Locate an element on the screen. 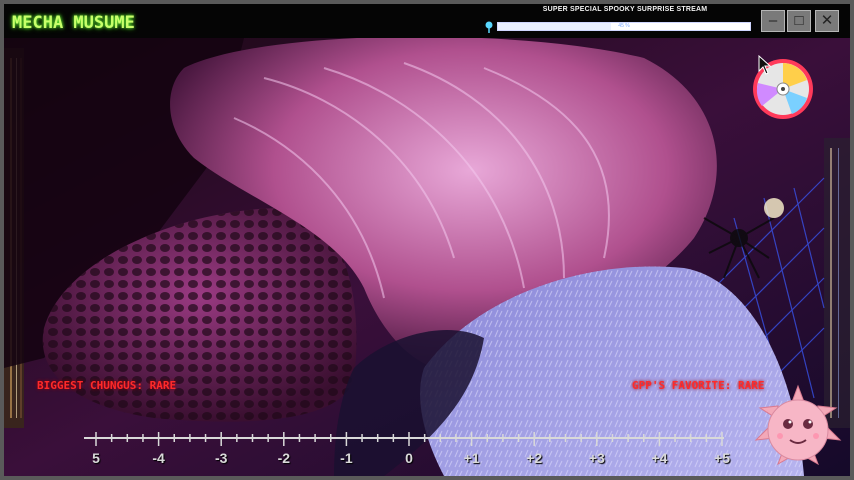 Image resolution: width=854 pixels, height=480 pixels. ruler-label: 0 is located at coordinates (409, 458).